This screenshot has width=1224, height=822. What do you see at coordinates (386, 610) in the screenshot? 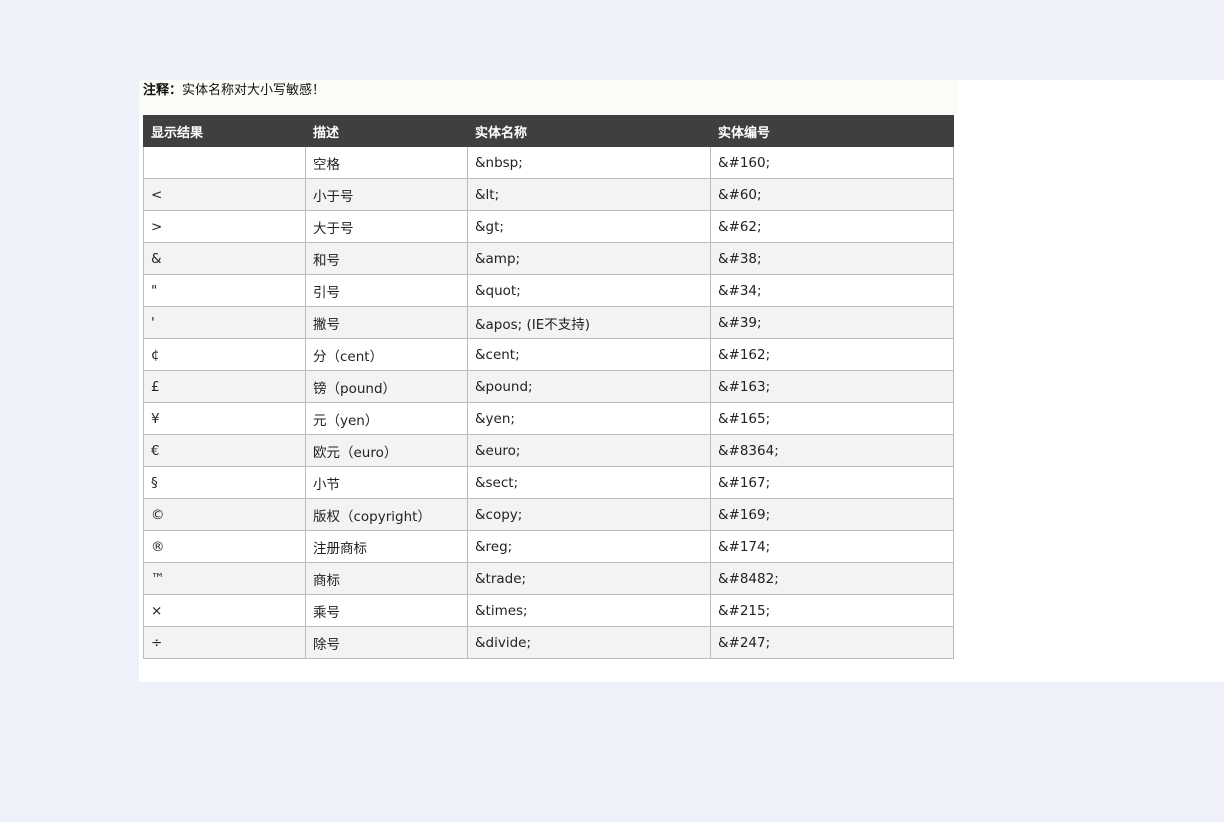
I see `cell-description: 乘号` at bounding box center [386, 610].